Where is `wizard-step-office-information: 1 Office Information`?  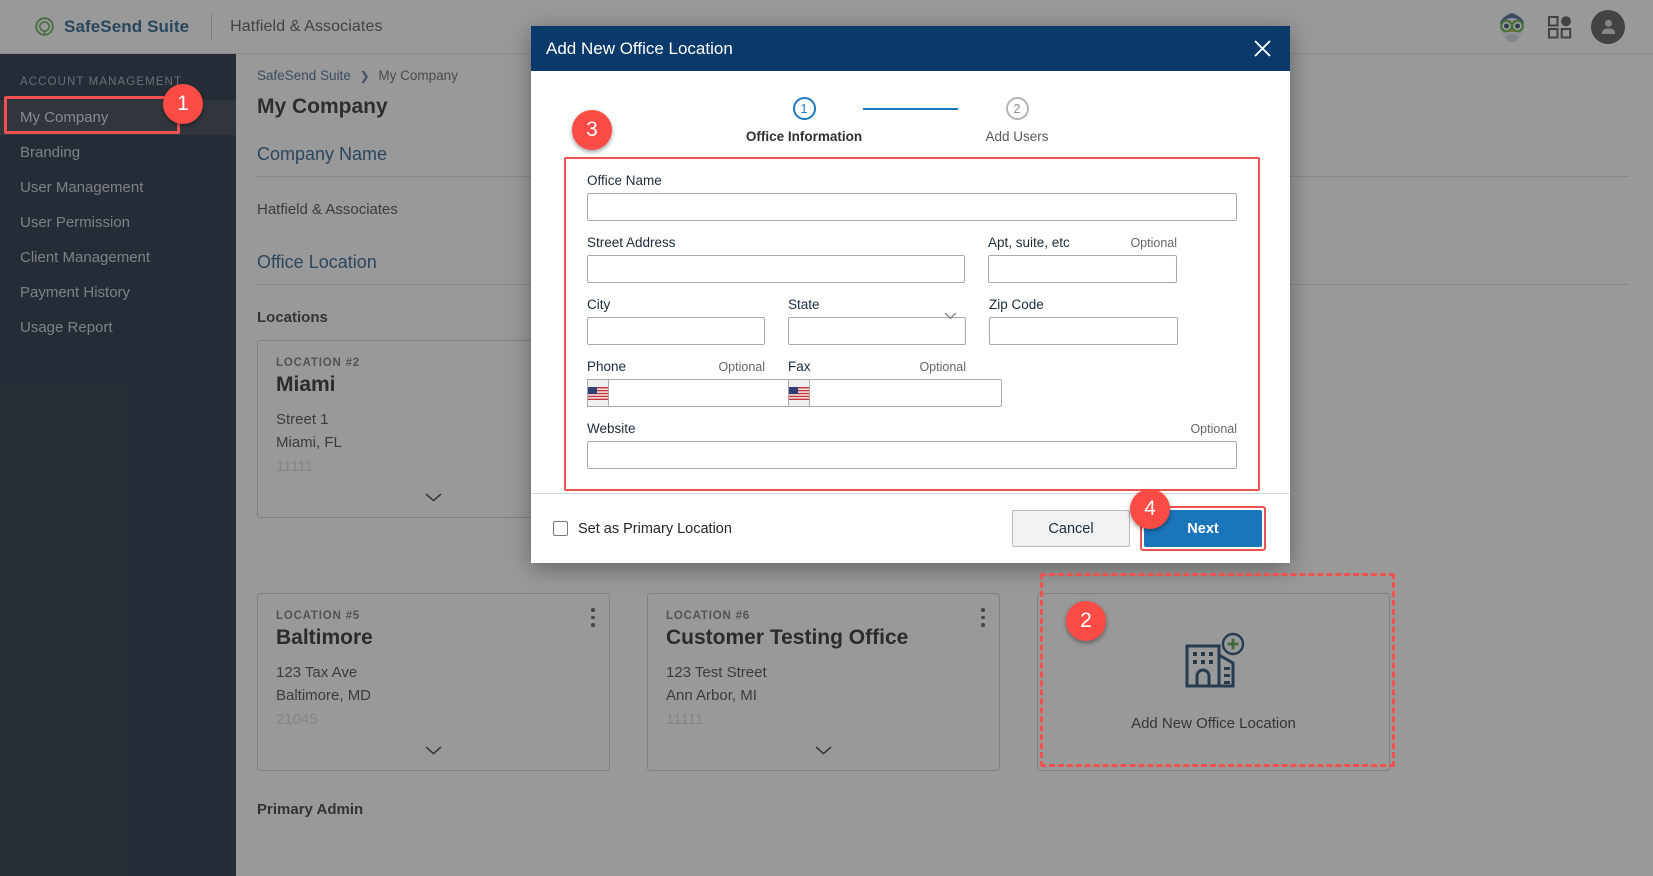
wizard-step-office-information: 1 Office Information is located at coordinates (804, 120).